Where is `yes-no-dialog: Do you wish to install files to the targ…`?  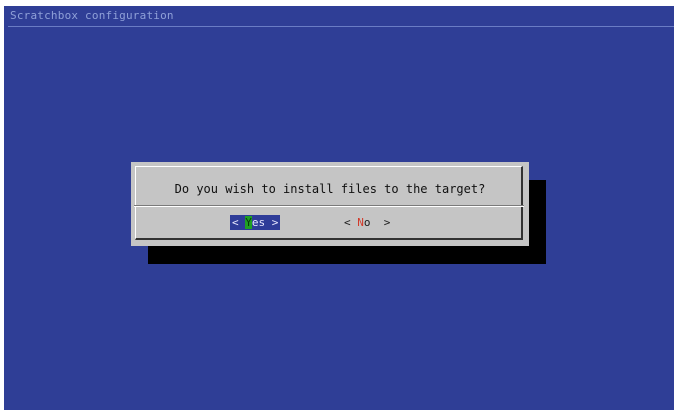 yes-no-dialog: Do you wish to install files to the targ… is located at coordinates (330, 204).